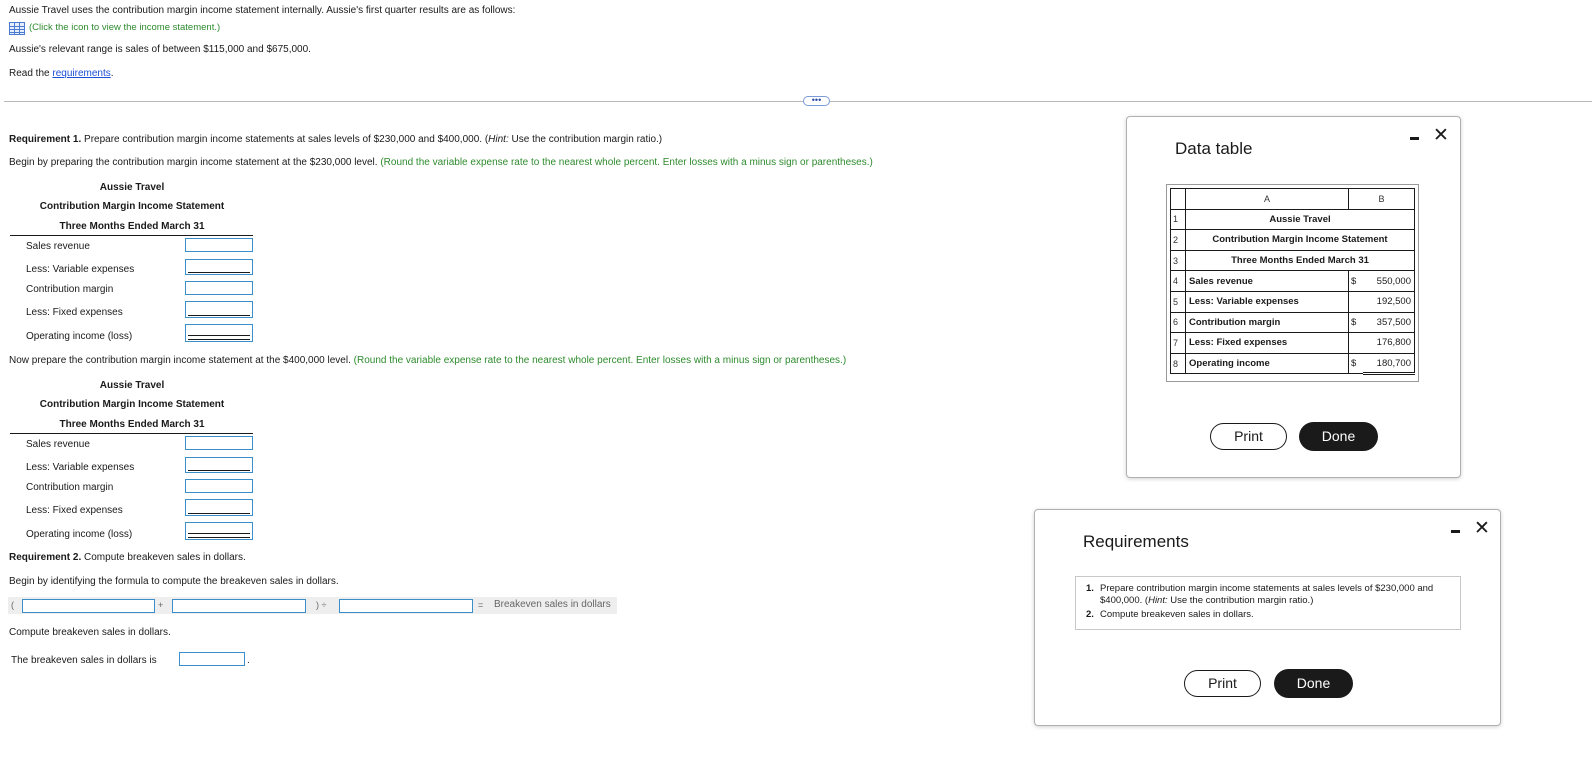  I want to click on stmt2-fixed-expenses-input, so click(219, 507).